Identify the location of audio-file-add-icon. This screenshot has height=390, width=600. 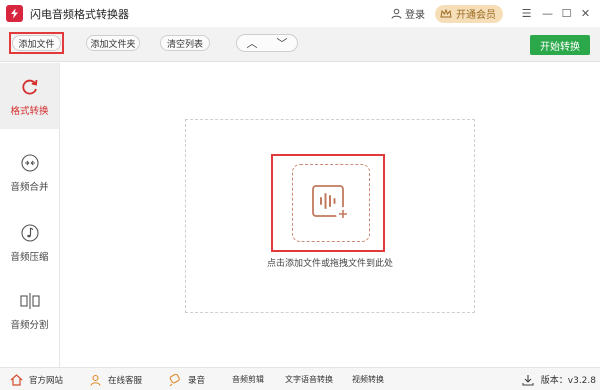
(331, 203).